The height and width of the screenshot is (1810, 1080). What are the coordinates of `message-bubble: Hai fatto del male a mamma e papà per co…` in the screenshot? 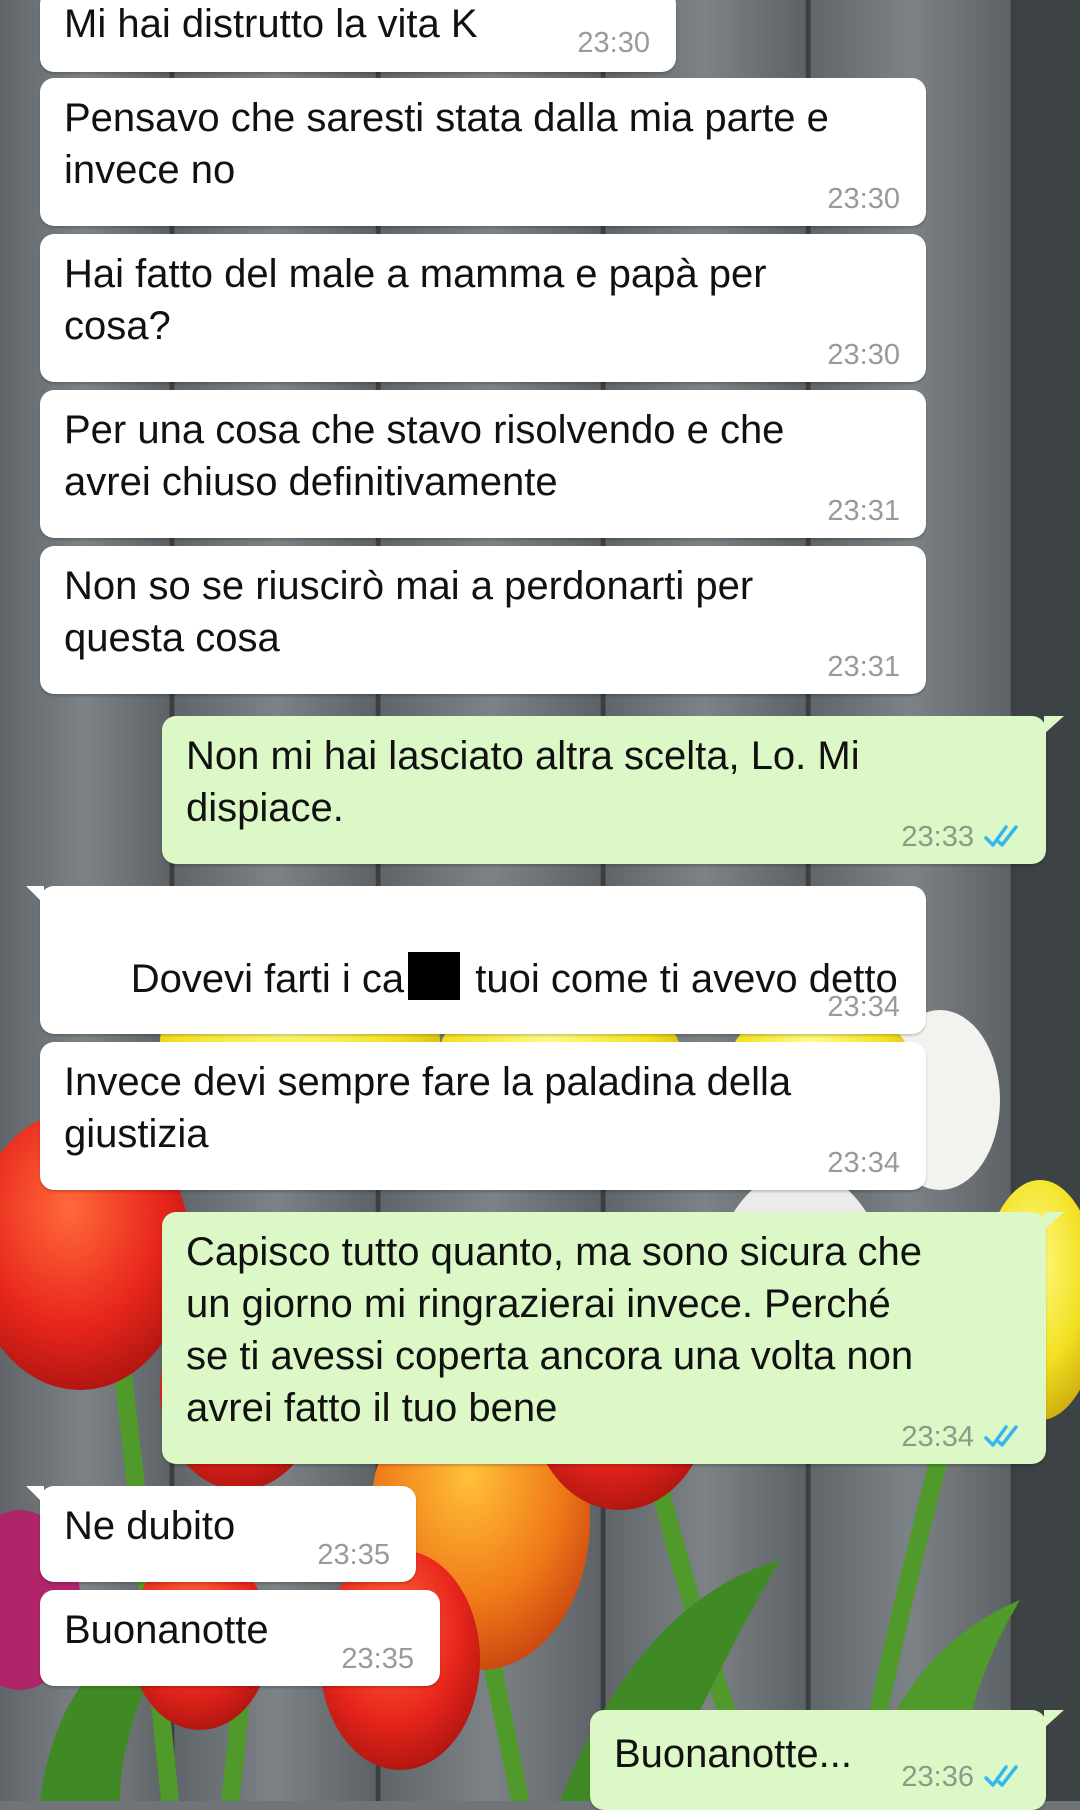 It's located at (483, 308).